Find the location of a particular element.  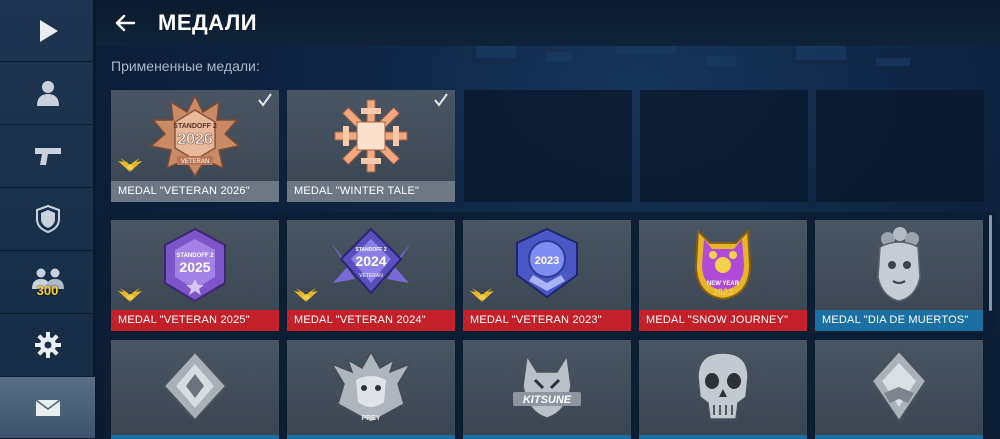

medal-card: NEW YEAR 2023 MEDAL "SNOW JOURNEY" is located at coordinates (723, 275).